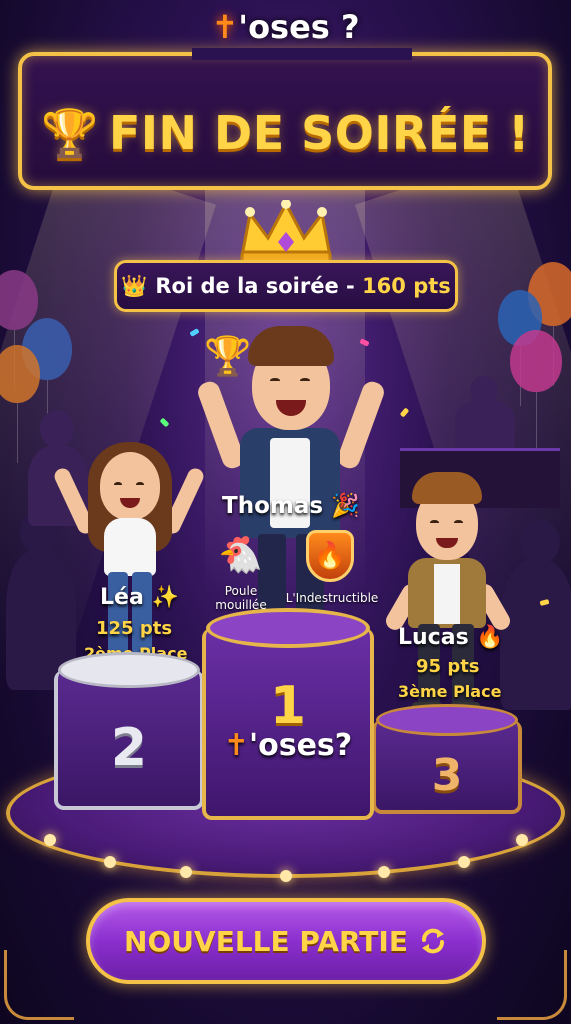 This screenshot has width=571, height=1024. Describe the element at coordinates (139, 597) in the screenshot. I see `player-name-second: Léa ✨` at that location.